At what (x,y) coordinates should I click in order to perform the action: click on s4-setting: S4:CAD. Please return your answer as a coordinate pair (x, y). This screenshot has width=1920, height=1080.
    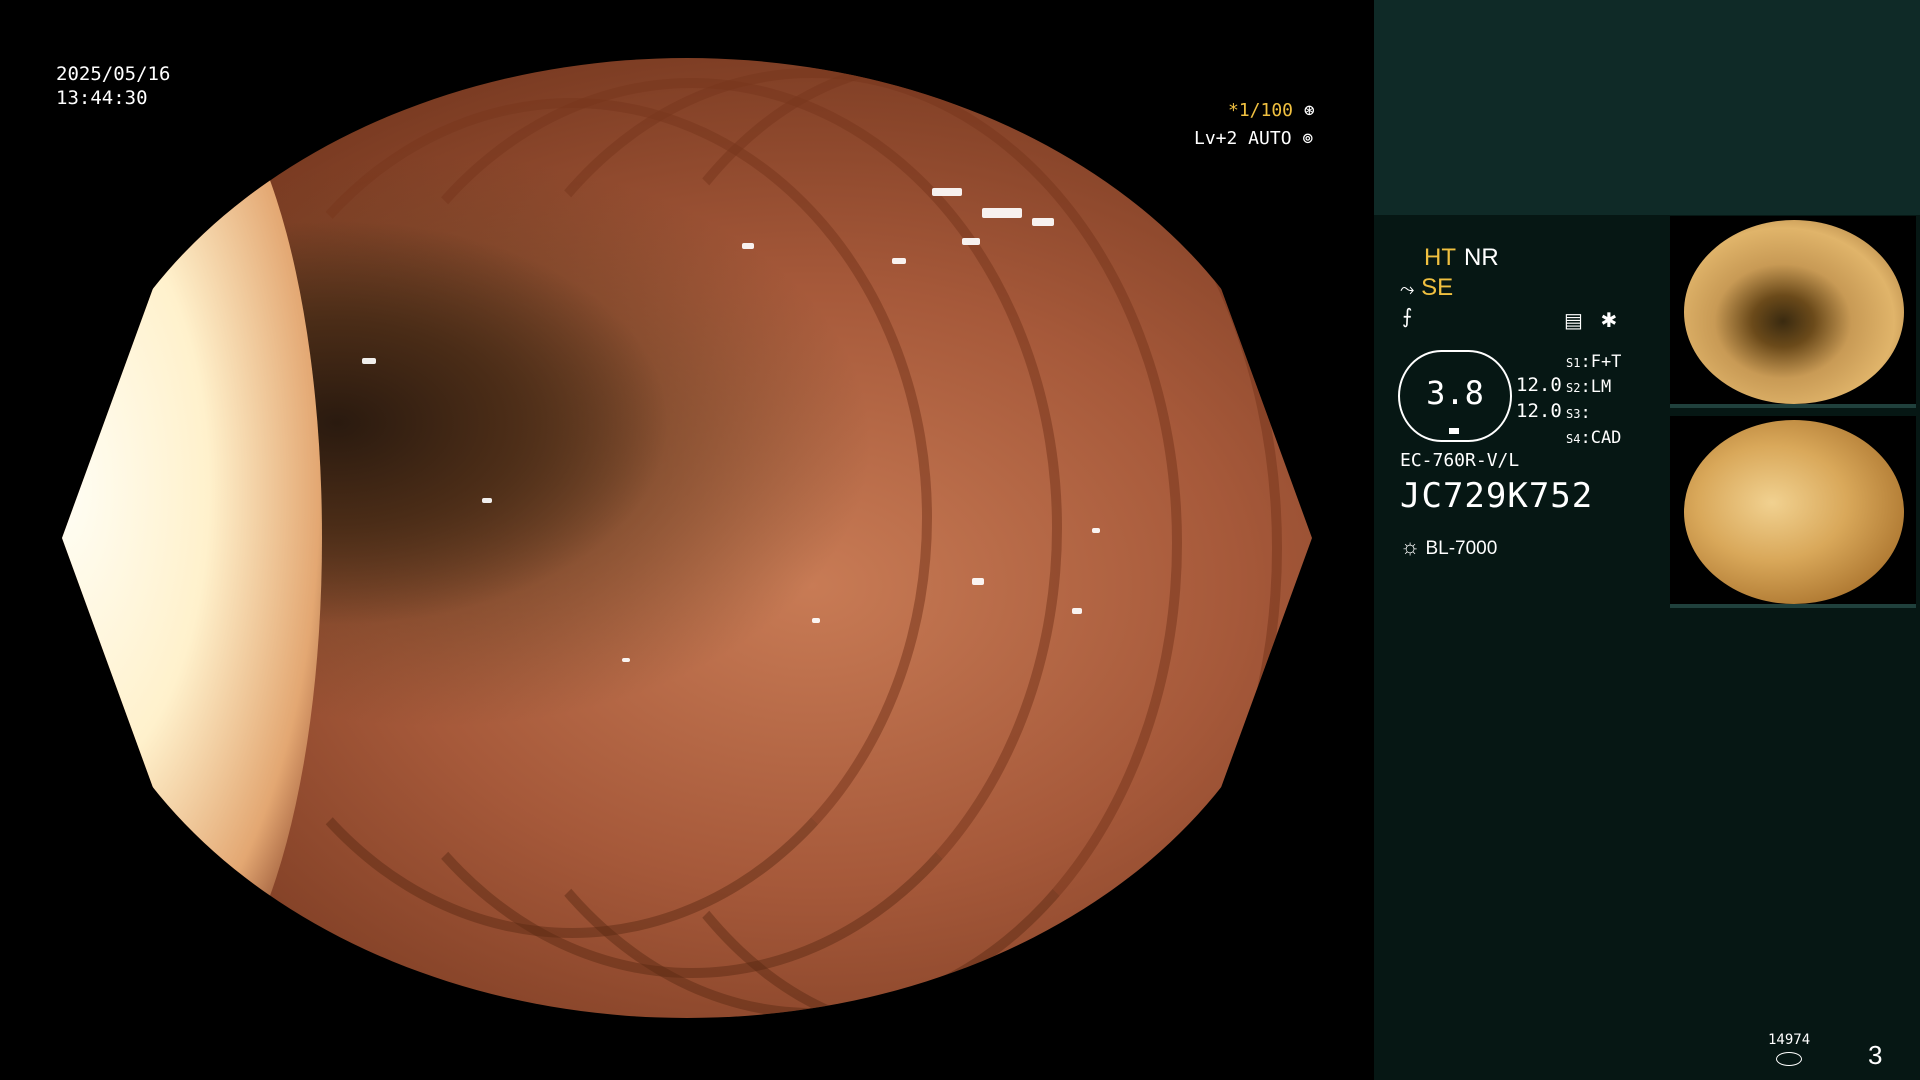
    Looking at the image, I should click on (1594, 438).